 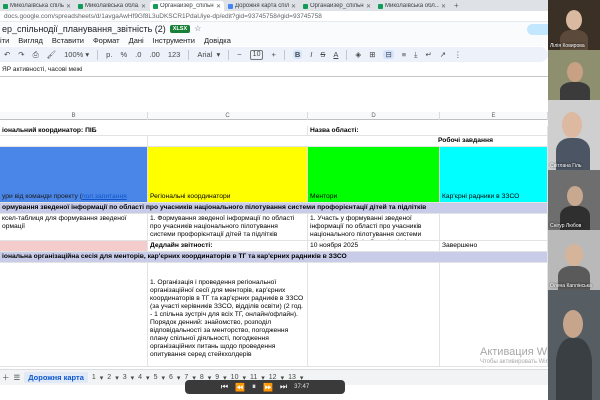 I want to click on valign-bottom-icon: ⤓, so click(x=415, y=55).